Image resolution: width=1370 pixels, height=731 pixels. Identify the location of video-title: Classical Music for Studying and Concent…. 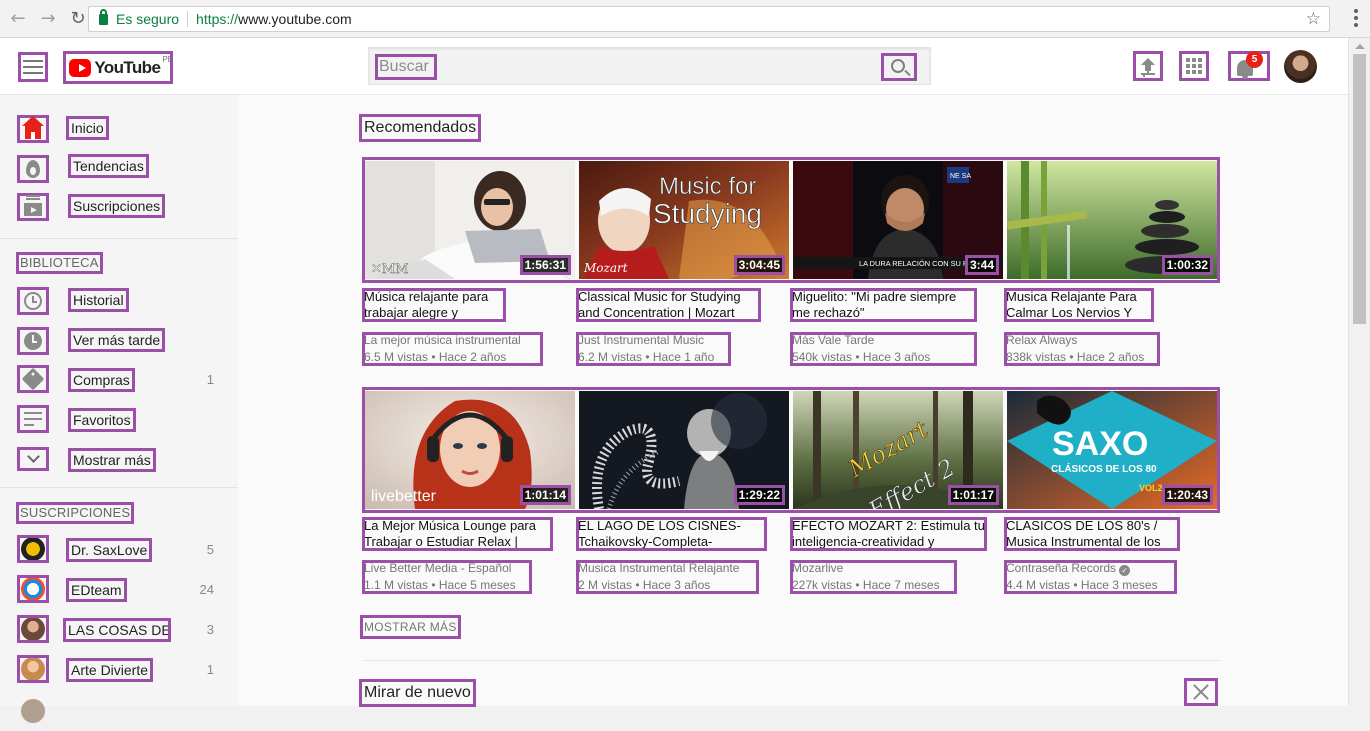
(668, 305).